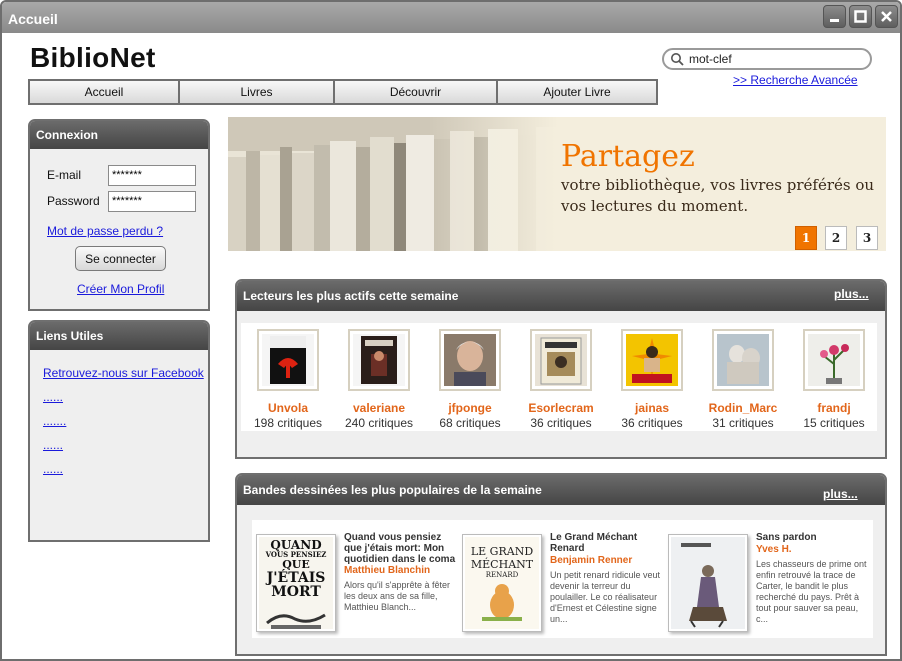  Describe the element at coordinates (795, 80) in the screenshot. I see `advanced-search-link: >> Recherche Avancée` at that location.